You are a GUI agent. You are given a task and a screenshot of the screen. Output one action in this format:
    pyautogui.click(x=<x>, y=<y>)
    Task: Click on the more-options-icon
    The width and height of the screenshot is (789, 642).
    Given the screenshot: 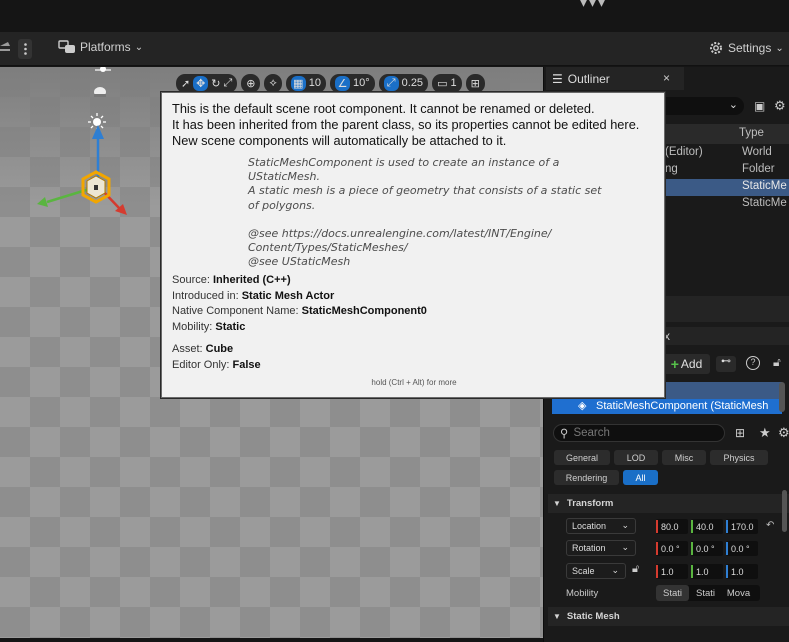 What is the action you would take?
    pyautogui.click(x=25, y=49)
    